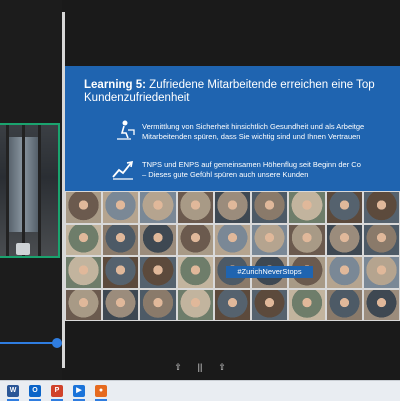 The height and width of the screenshot is (401, 400). What do you see at coordinates (57, 391) in the screenshot?
I see `powerpoint-icon: P` at bounding box center [57, 391].